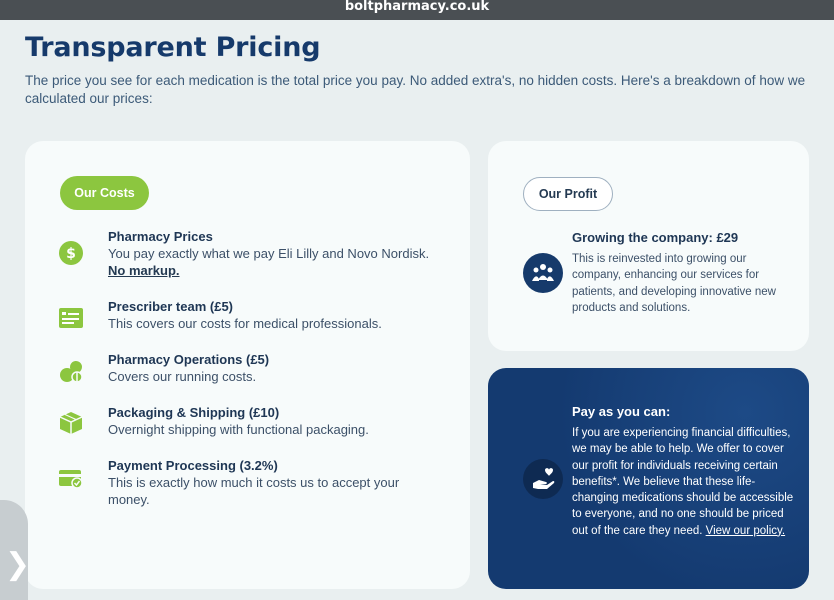  I want to click on cost-title: Pharmacy Prices, so click(160, 236).